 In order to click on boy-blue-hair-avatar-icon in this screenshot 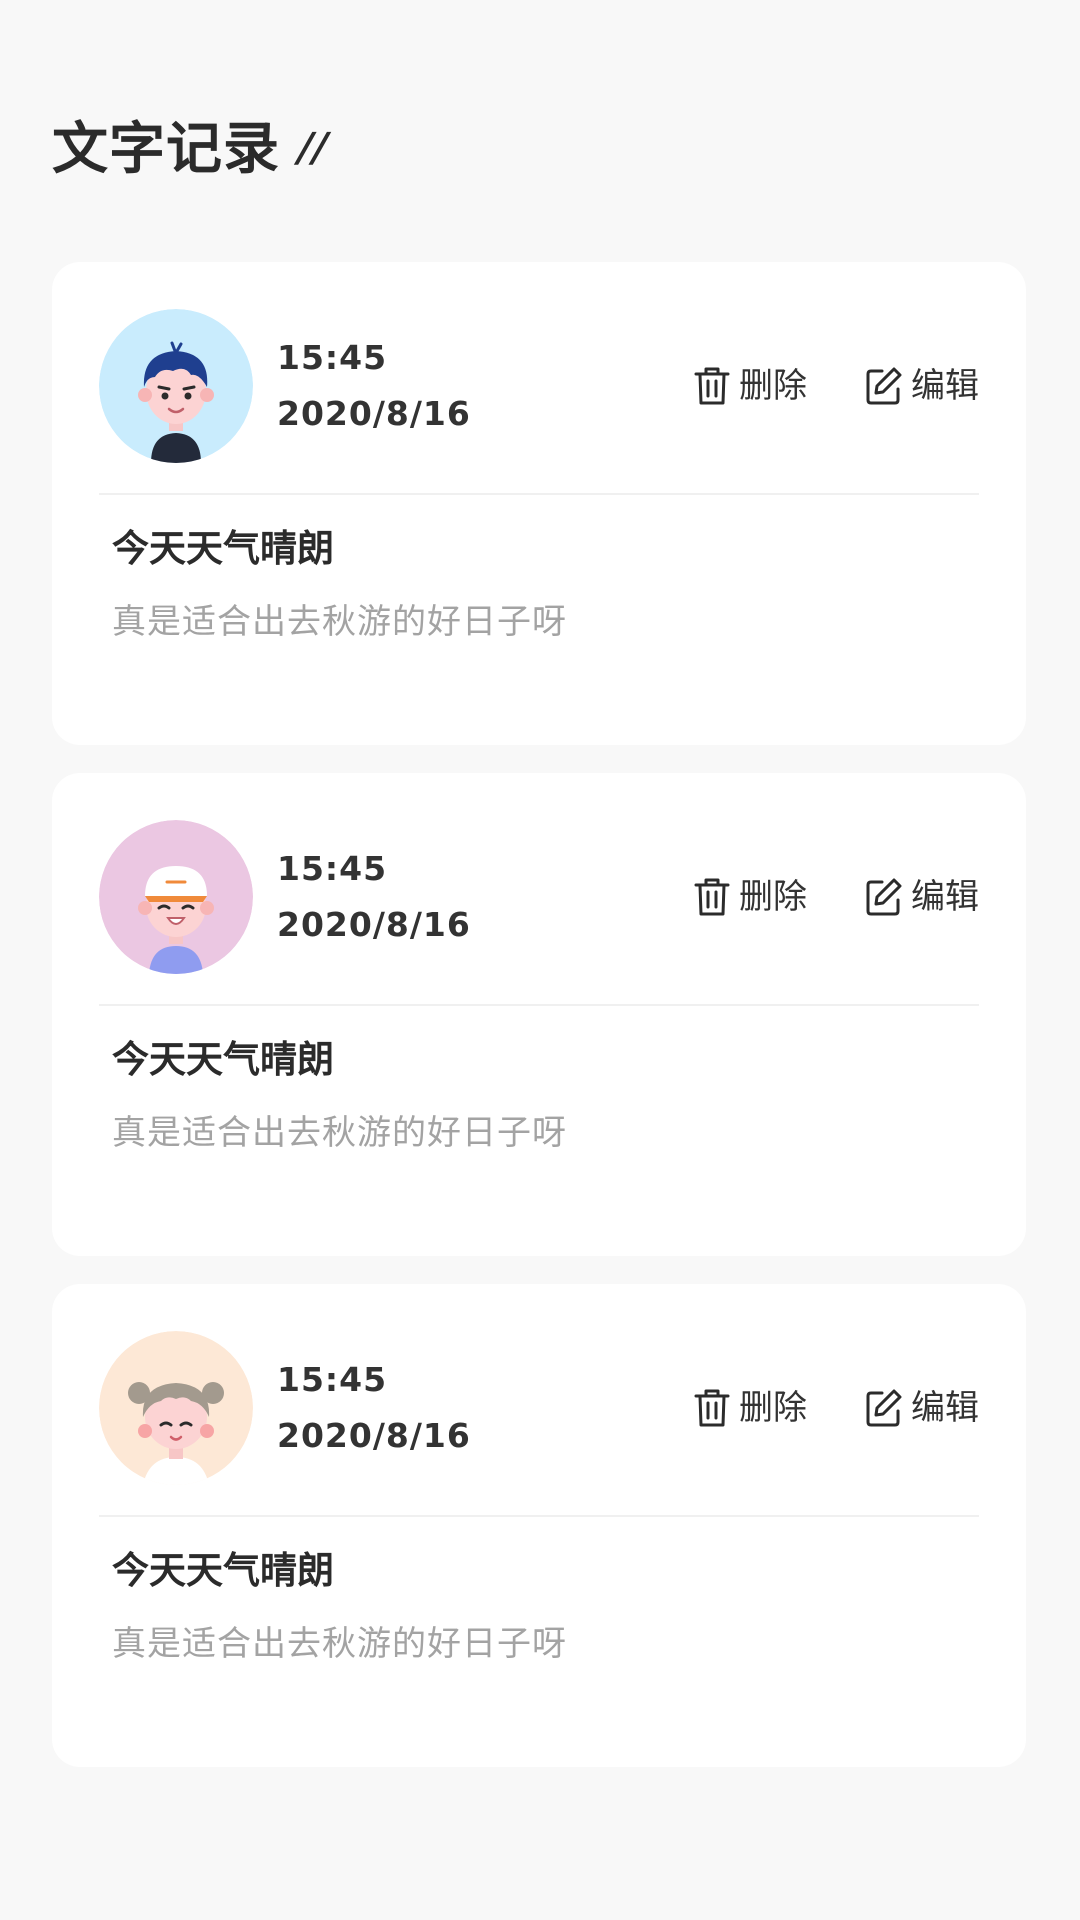, I will do `click(176, 386)`.